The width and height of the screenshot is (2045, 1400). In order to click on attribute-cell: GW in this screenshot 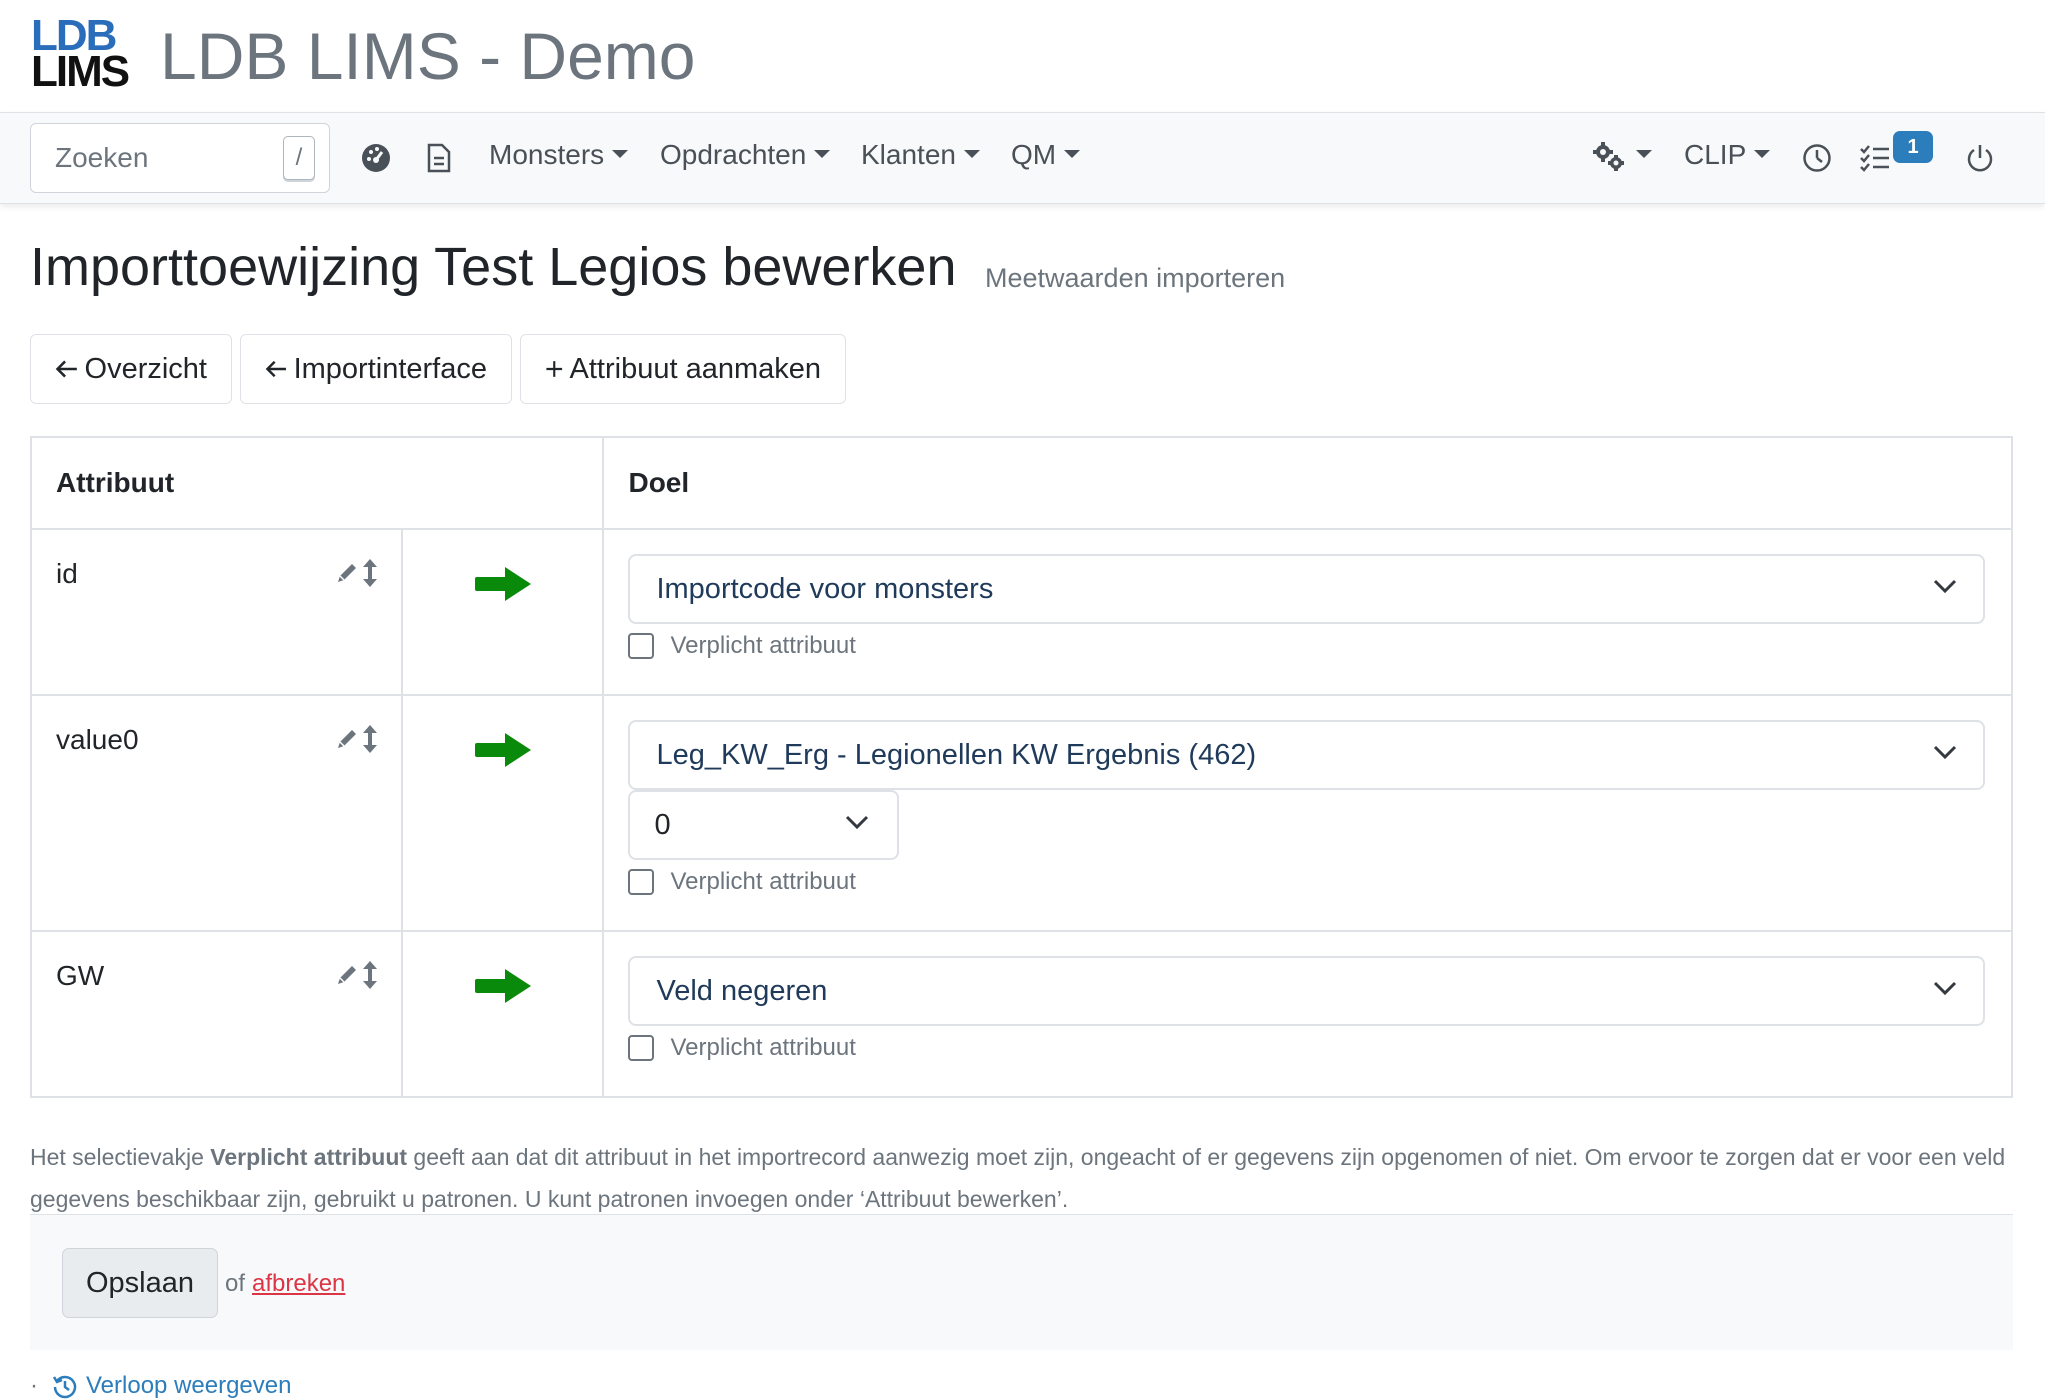, I will do `click(216, 1014)`.